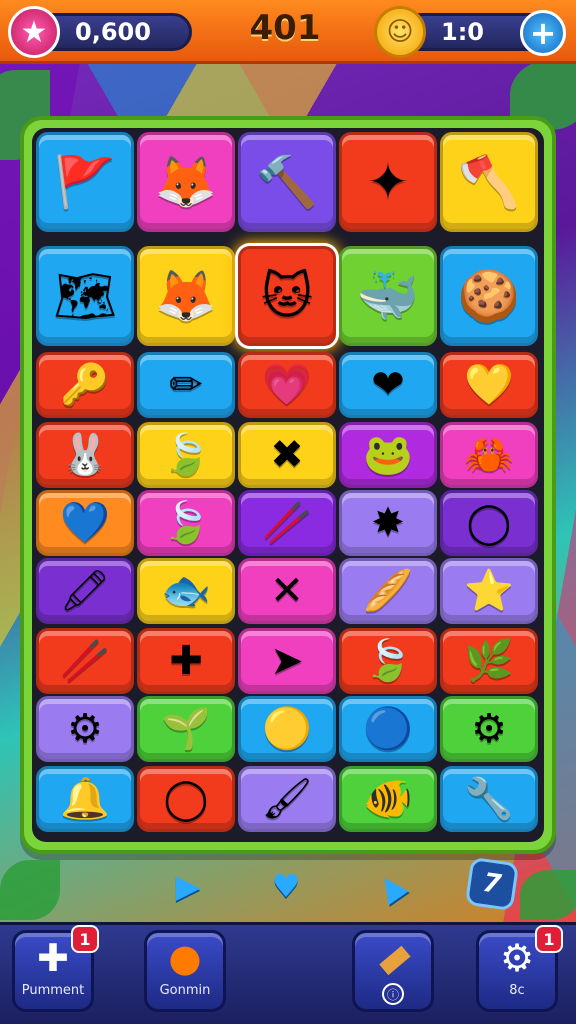 This screenshot has height=1024, width=576. Describe the element at coordinates (85, 939) in the screenshot. I see `booster-count-badge: 1` at that location.